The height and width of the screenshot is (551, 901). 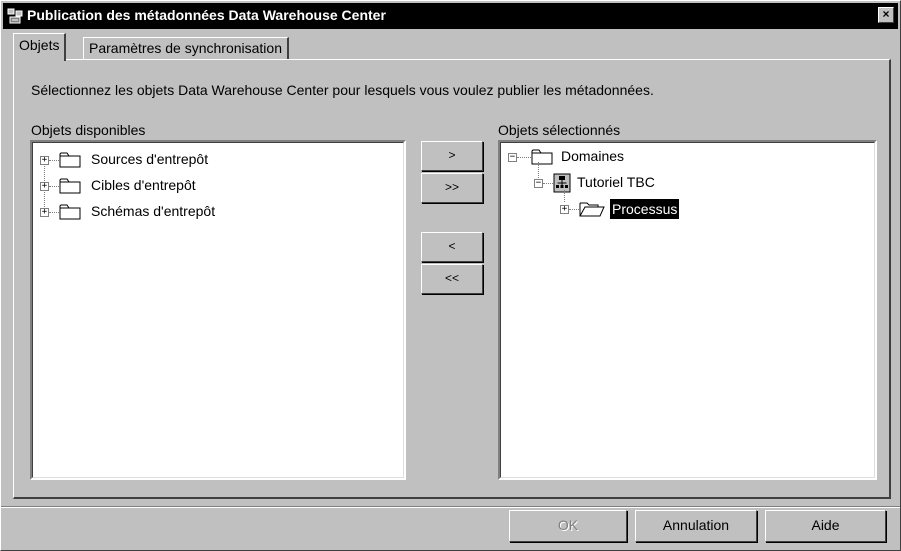 I want to click on open-folder-icon, so click(x=592, y=209).